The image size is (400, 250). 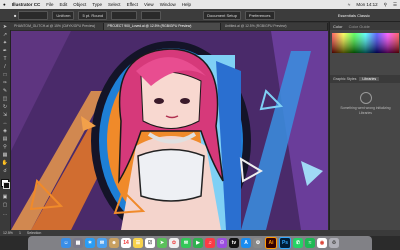 I want to click on spotify-icon: ≈, so click(x=310, y=243).